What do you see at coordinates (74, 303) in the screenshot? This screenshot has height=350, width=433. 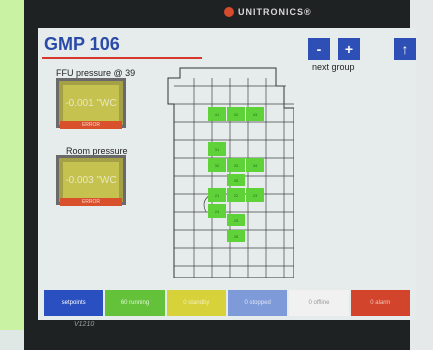 I see `setpoints-button: setpoints` at bounding box center [74, 303].